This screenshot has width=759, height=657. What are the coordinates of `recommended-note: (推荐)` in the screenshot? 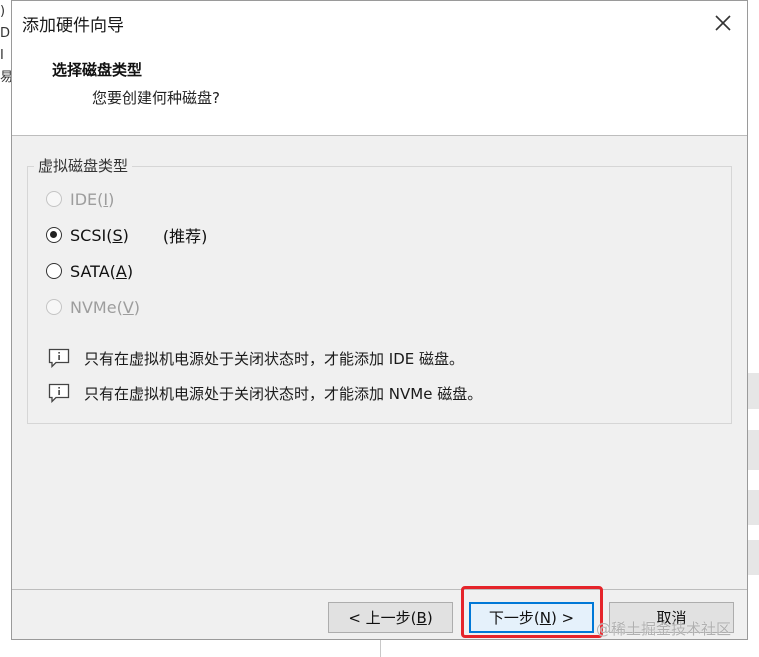 It's located at (185, 236).